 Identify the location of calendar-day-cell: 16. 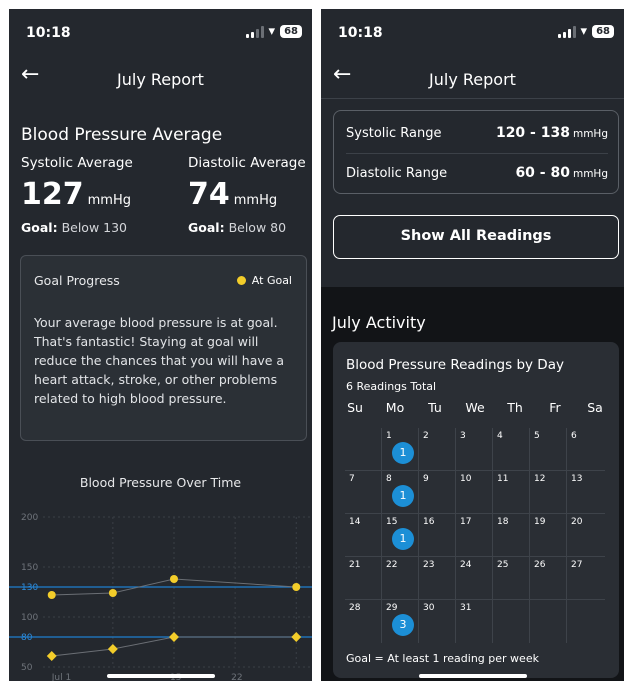
(437, 535).